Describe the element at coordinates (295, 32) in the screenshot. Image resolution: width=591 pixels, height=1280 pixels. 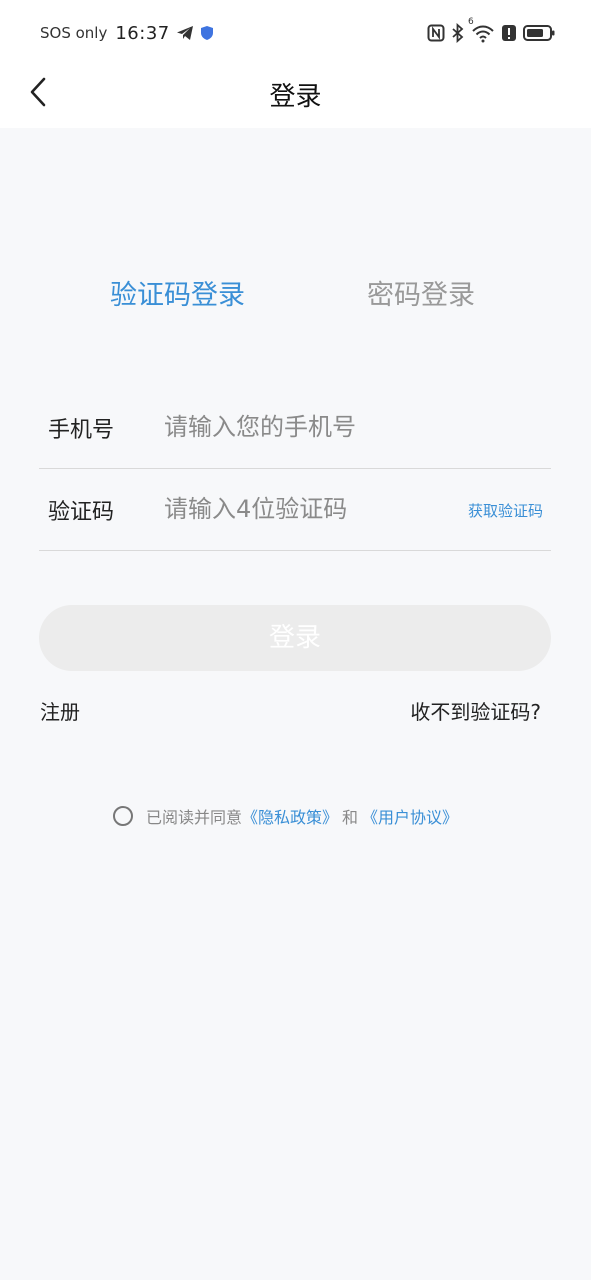
I see `status-bar: SOS only 16:37 6` at that location.